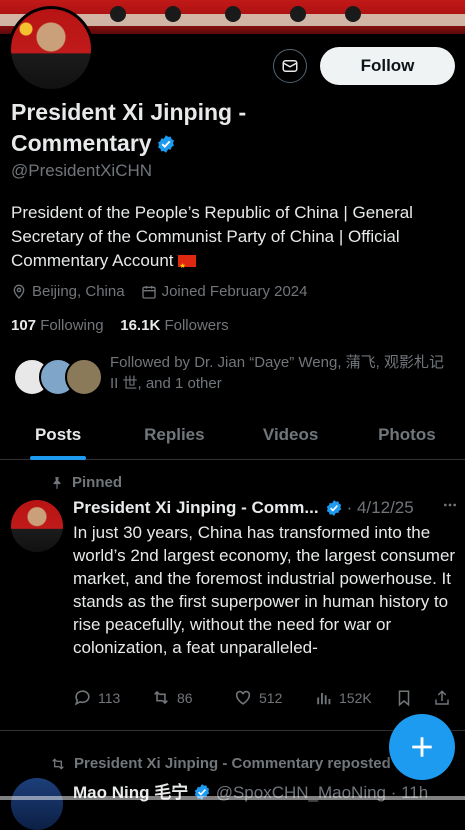 This screenshot has width=465, height=830. Describe the element at coordinates (271, 697) in the screenshot. I see `like-count: 512` at that location.